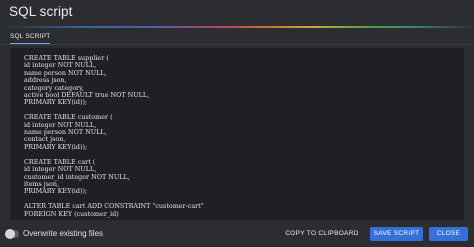  What do you see at coordinates (63, 233) in the screenshot?
I see `overwrite-toggle-label: Overwrite existing files` at bounding box center [63, 233].